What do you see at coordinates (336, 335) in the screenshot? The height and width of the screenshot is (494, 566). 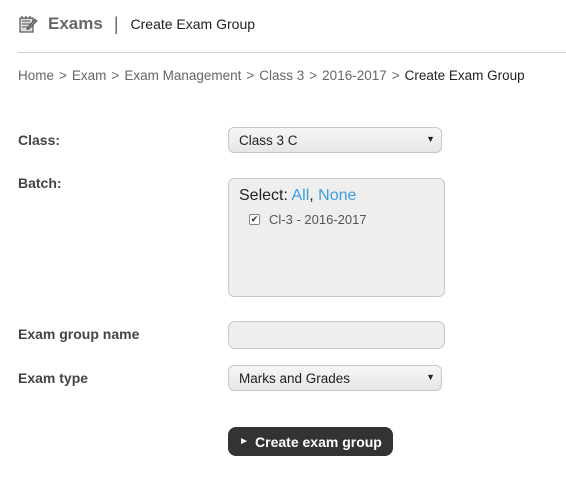 I see `exam-group-name-input` at bounding box center [336, 335].